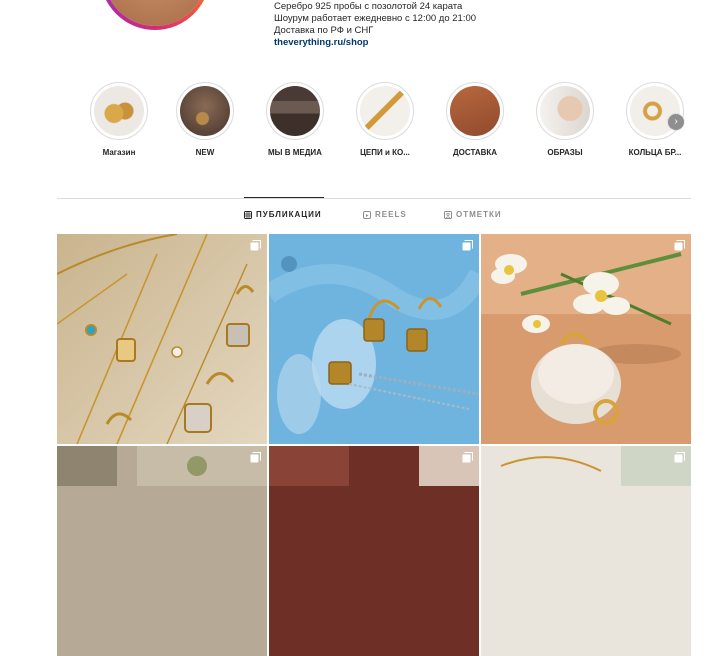 Image resolution: width=720 pixels, height=656 pixels. I want to click on chevron-right-icon: ›, so click(676, 121).